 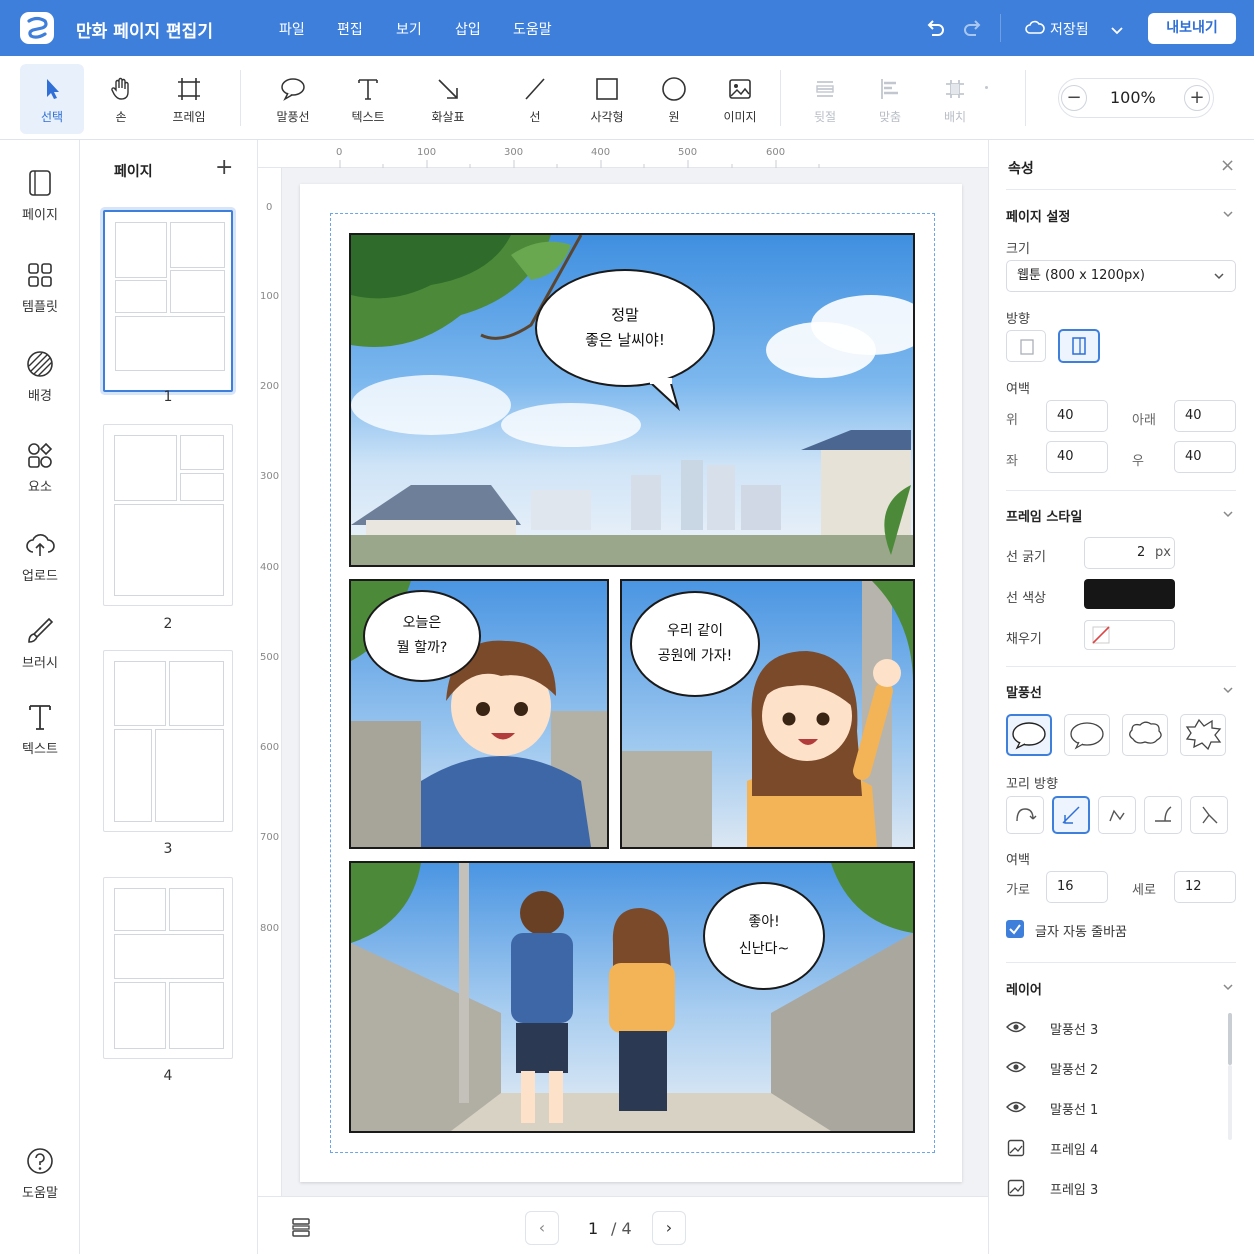 What do you see at coordinates (1121, 1148) in the screenshot?
I see `layer-item: 프레임 4` at bounding box center [1121, 1148].